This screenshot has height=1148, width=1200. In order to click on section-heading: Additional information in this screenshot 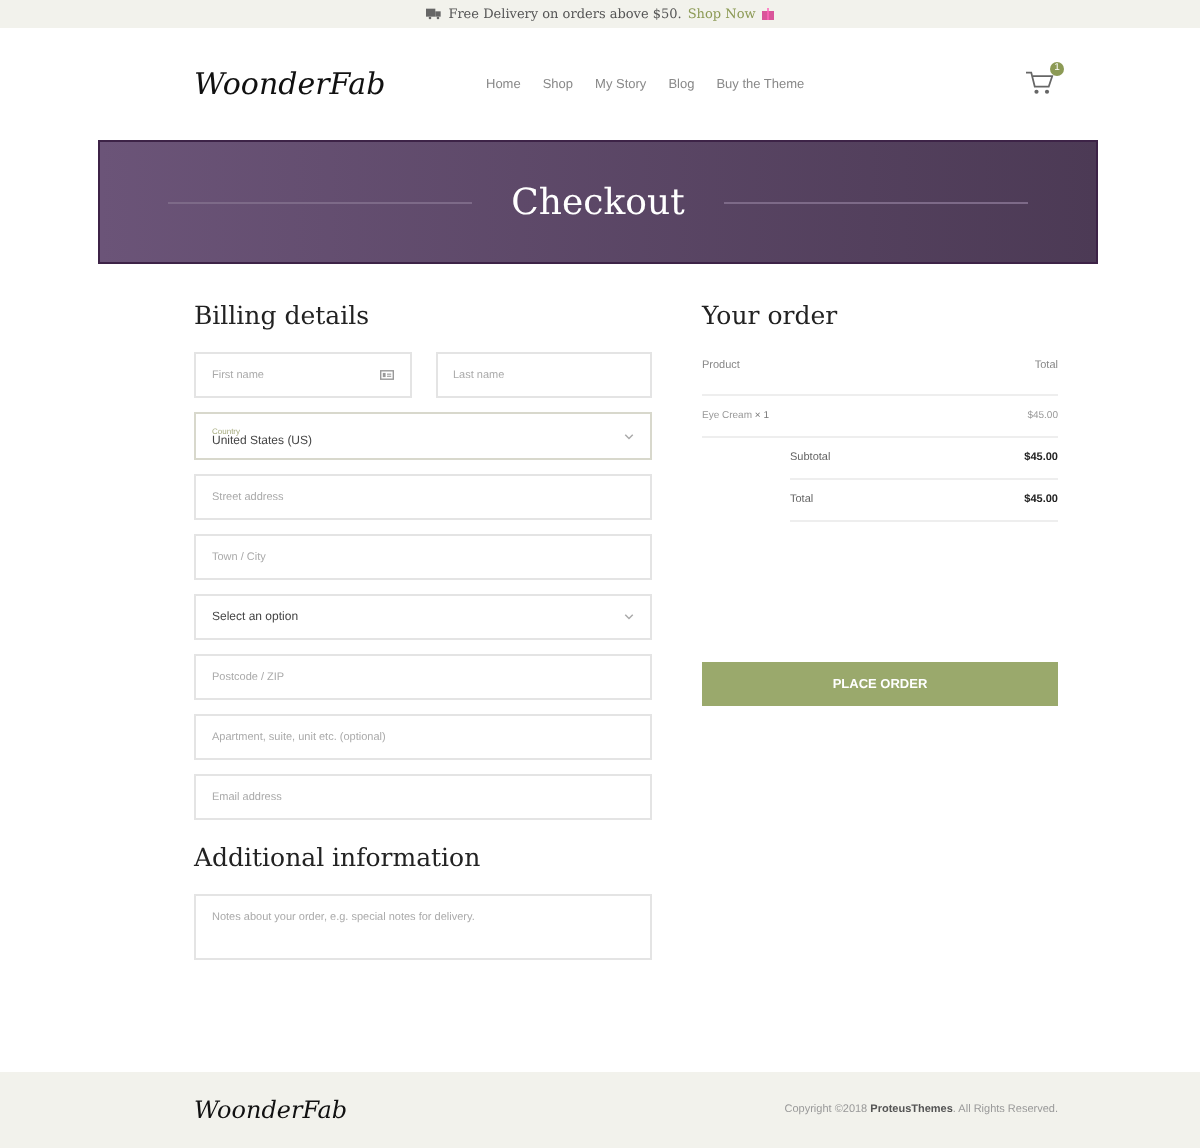, I will do `click(338, 857)`.